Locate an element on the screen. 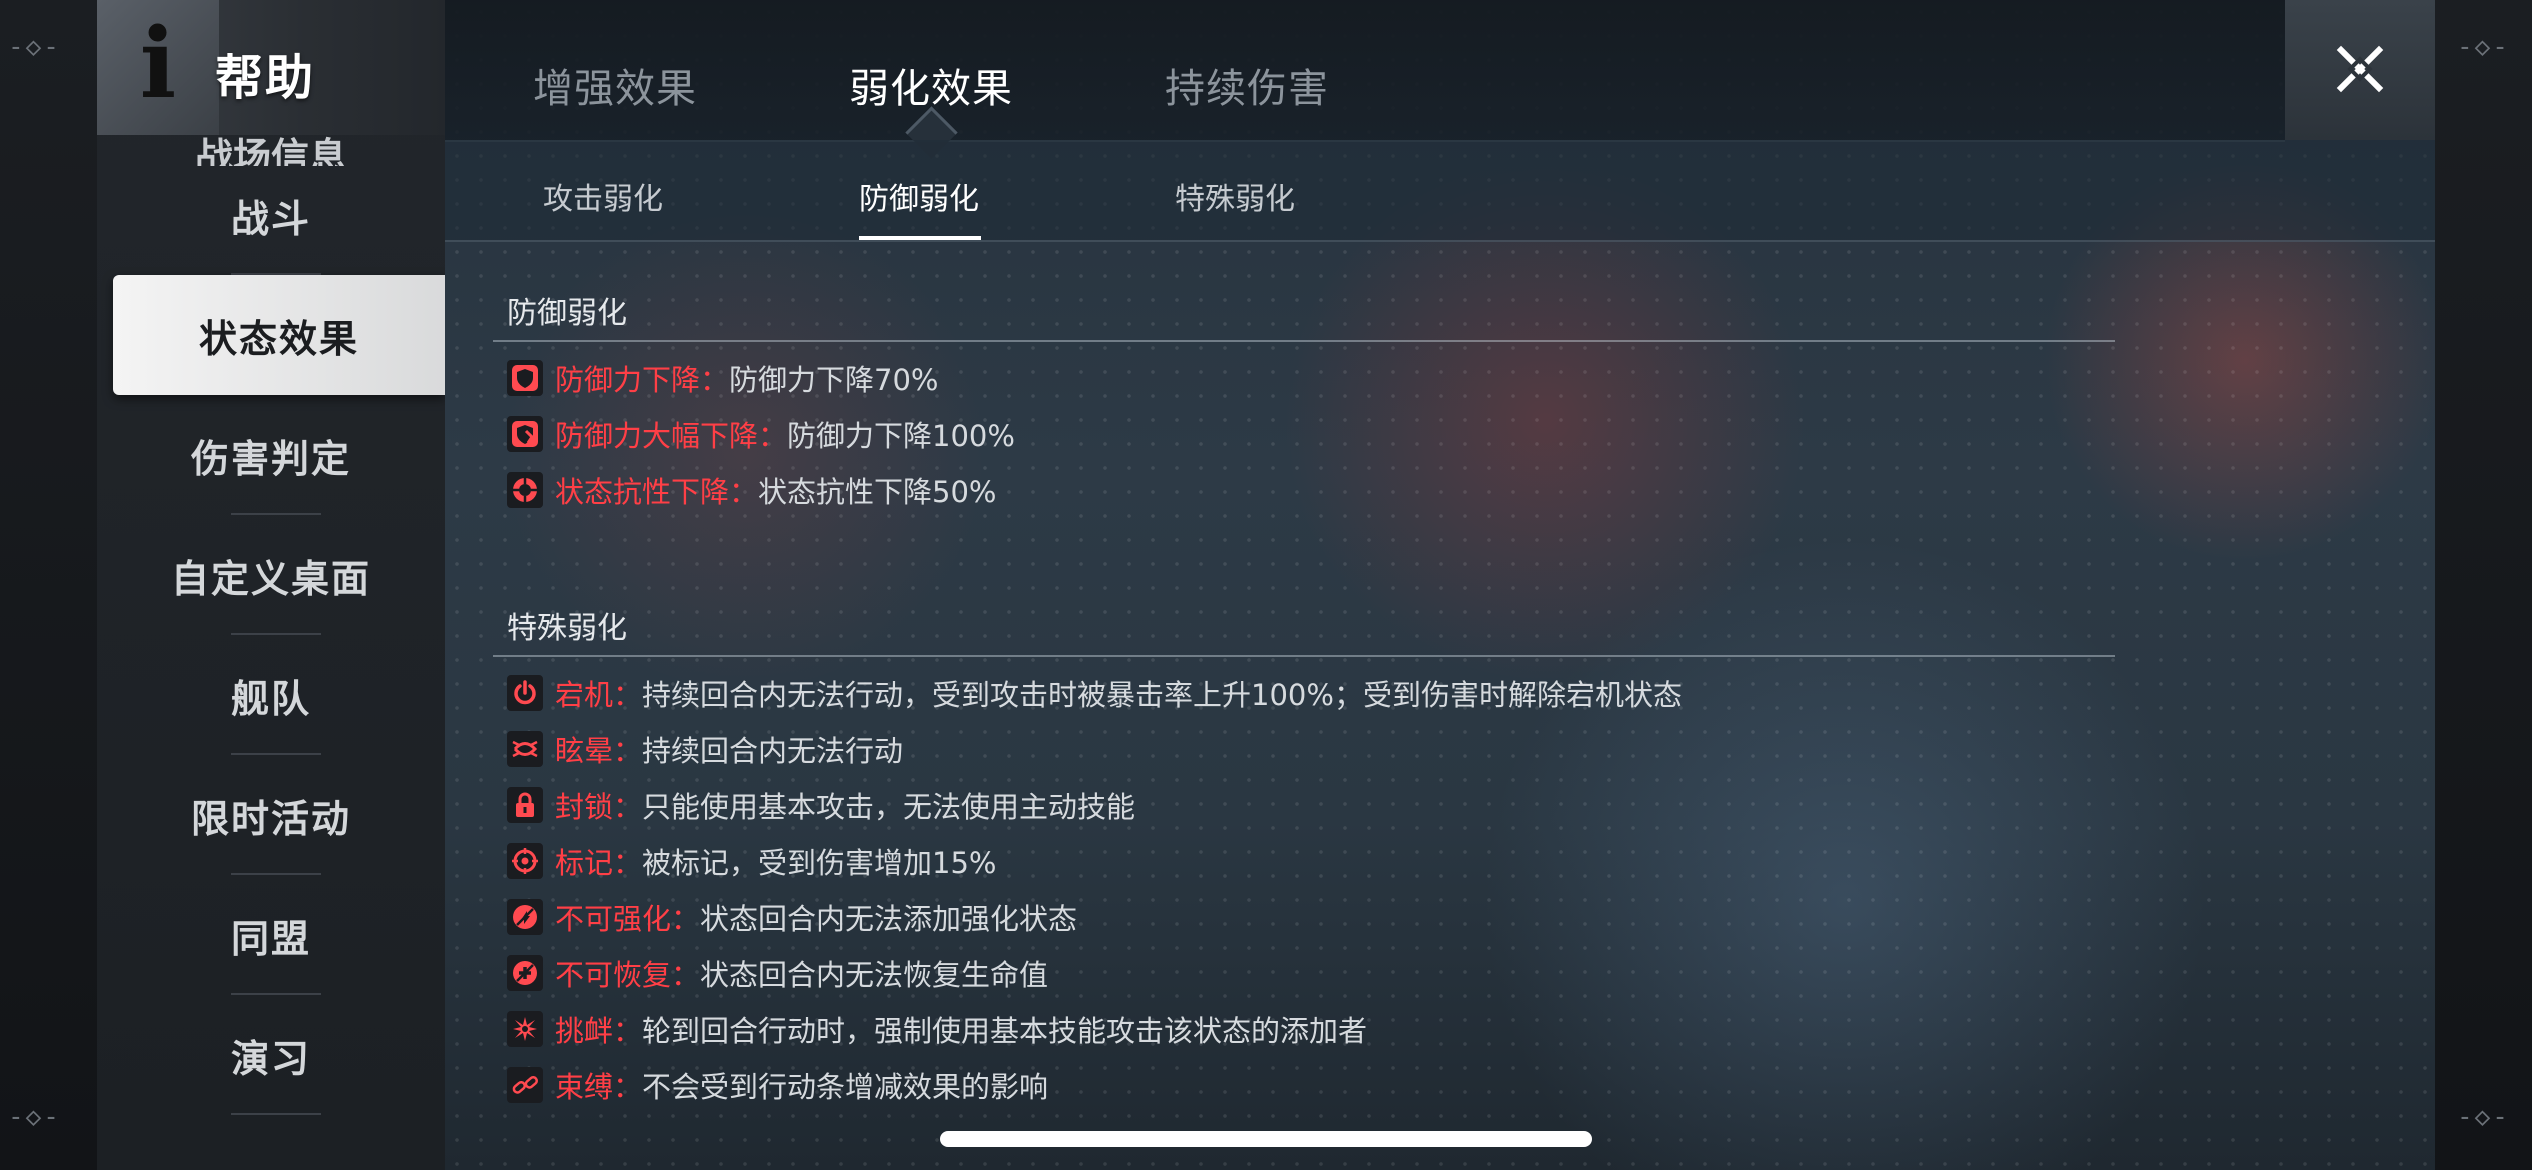 This screenshot has height=1170, width=2532. effect-row: 标记：被标记，受到伤害增加15% is located at coordinates (752, 861).